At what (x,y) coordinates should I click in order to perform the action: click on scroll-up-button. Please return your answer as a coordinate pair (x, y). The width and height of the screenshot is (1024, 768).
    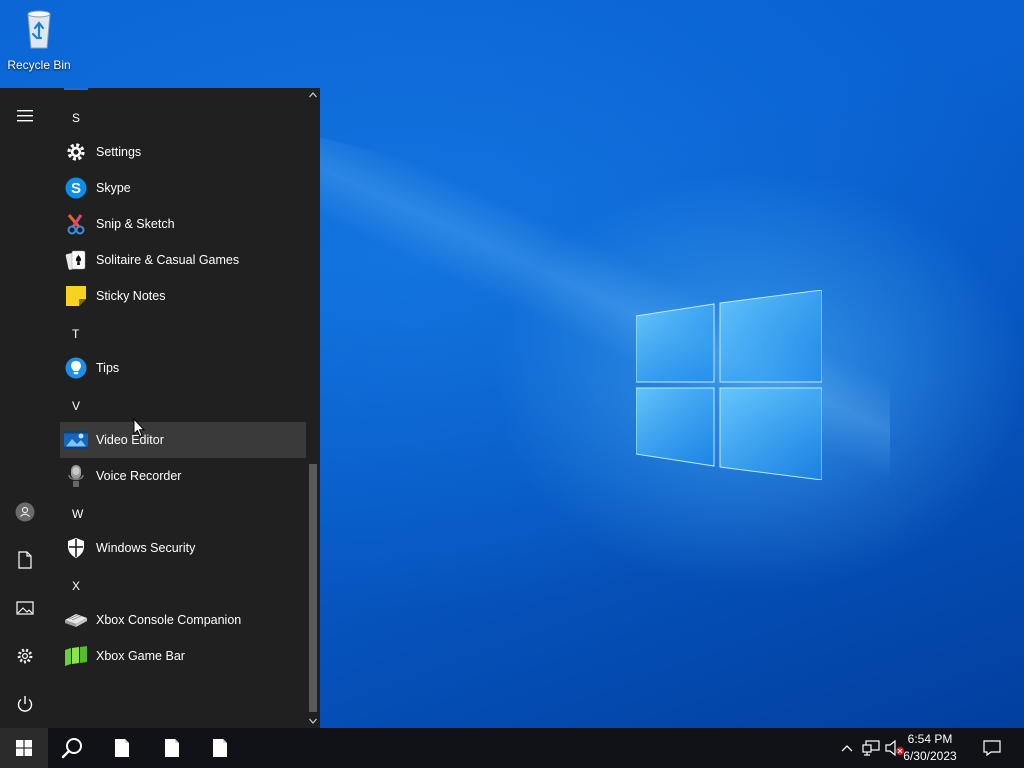
    Looking at the image, I should click on (313, 95).